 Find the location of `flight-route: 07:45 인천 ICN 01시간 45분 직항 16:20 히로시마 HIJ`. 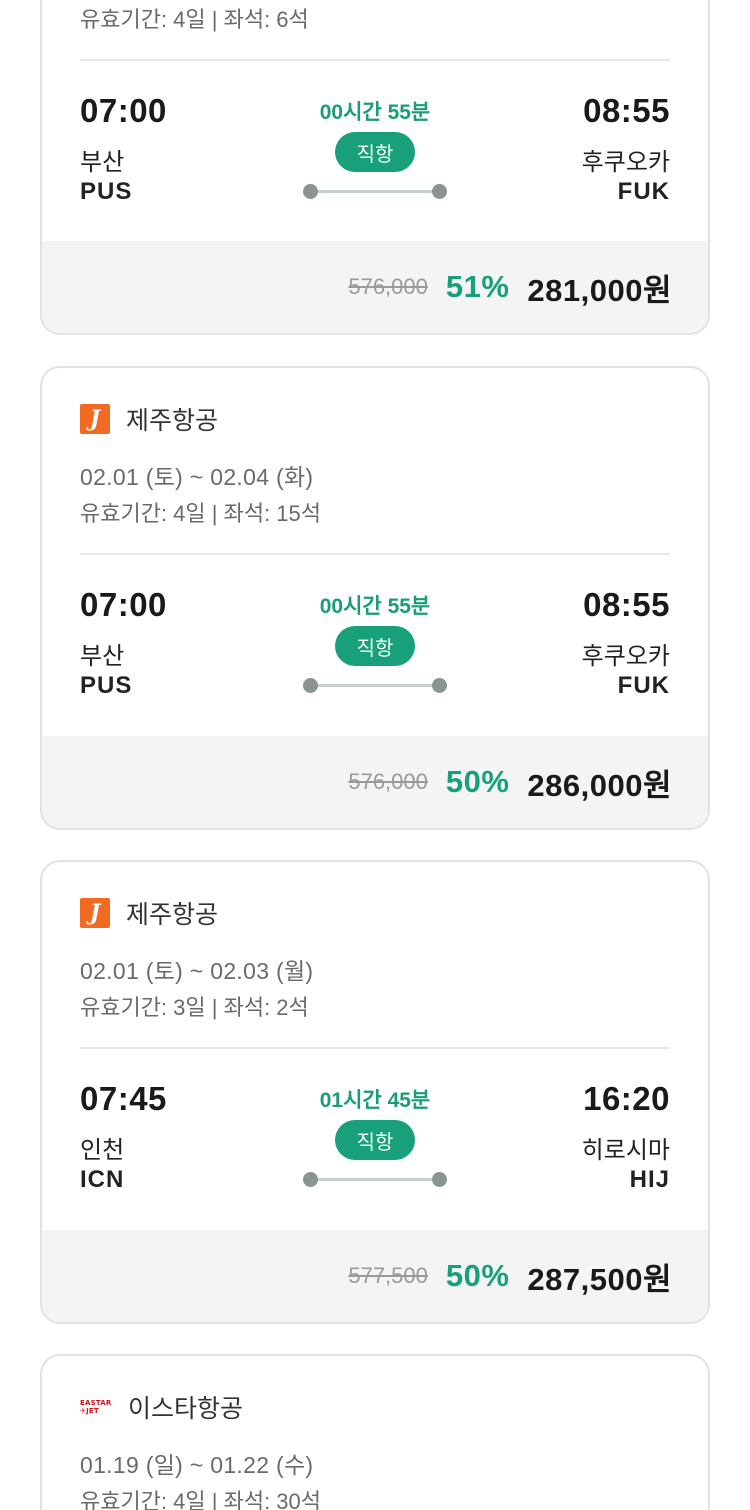

flight-route: 07:45 인천 ICN 01시간 45분 직항 16:20 히로시마 HIJ is located at coordinates (375, 1145).